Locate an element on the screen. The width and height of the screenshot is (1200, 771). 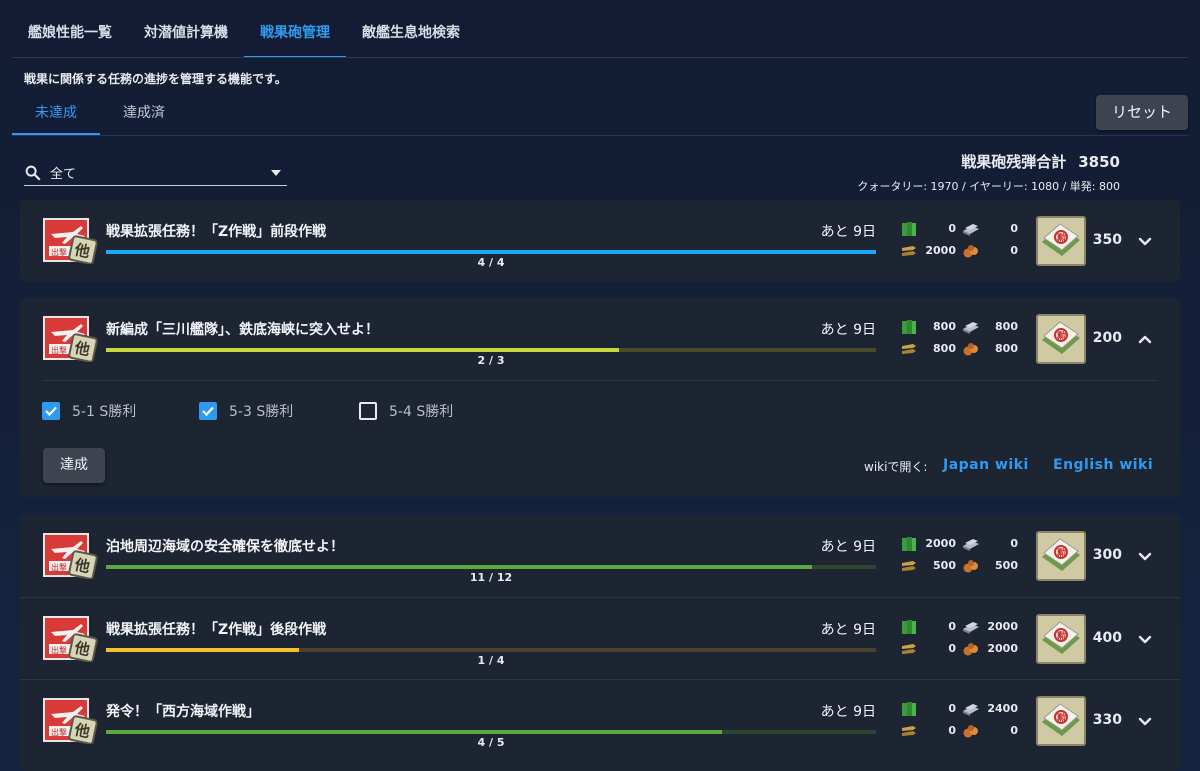
map-checkbox: 5-1 S勝利 is located at coordinates (89, 411).